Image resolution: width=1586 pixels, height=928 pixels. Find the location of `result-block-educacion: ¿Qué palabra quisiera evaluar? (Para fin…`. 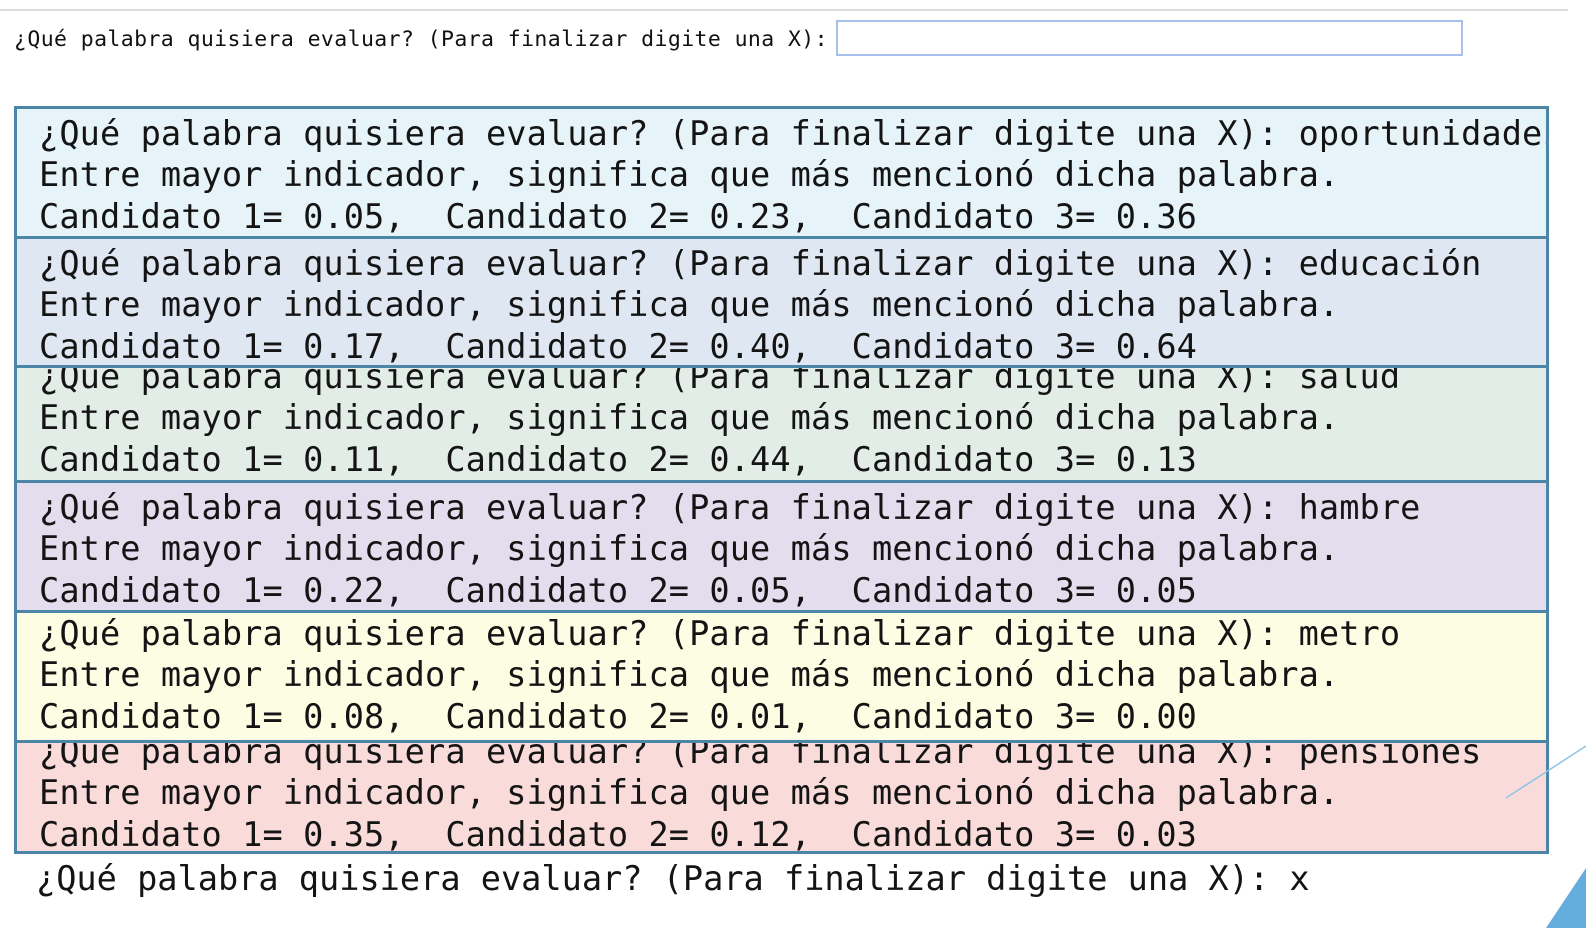

result-block-educacion: ¿Qué palabra quisiera evaluar? (Para fin… is located at coordinates (781, 302).